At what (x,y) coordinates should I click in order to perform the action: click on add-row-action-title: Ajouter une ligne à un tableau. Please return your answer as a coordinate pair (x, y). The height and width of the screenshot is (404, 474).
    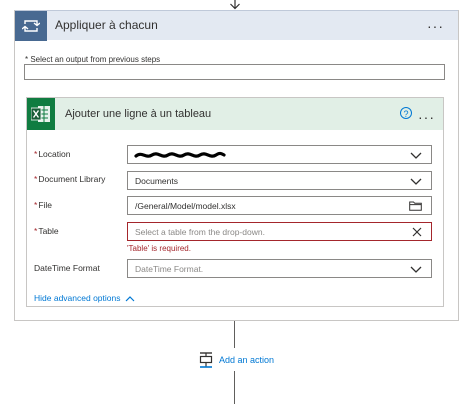
    Looking at the image, I should click on (138, 114).